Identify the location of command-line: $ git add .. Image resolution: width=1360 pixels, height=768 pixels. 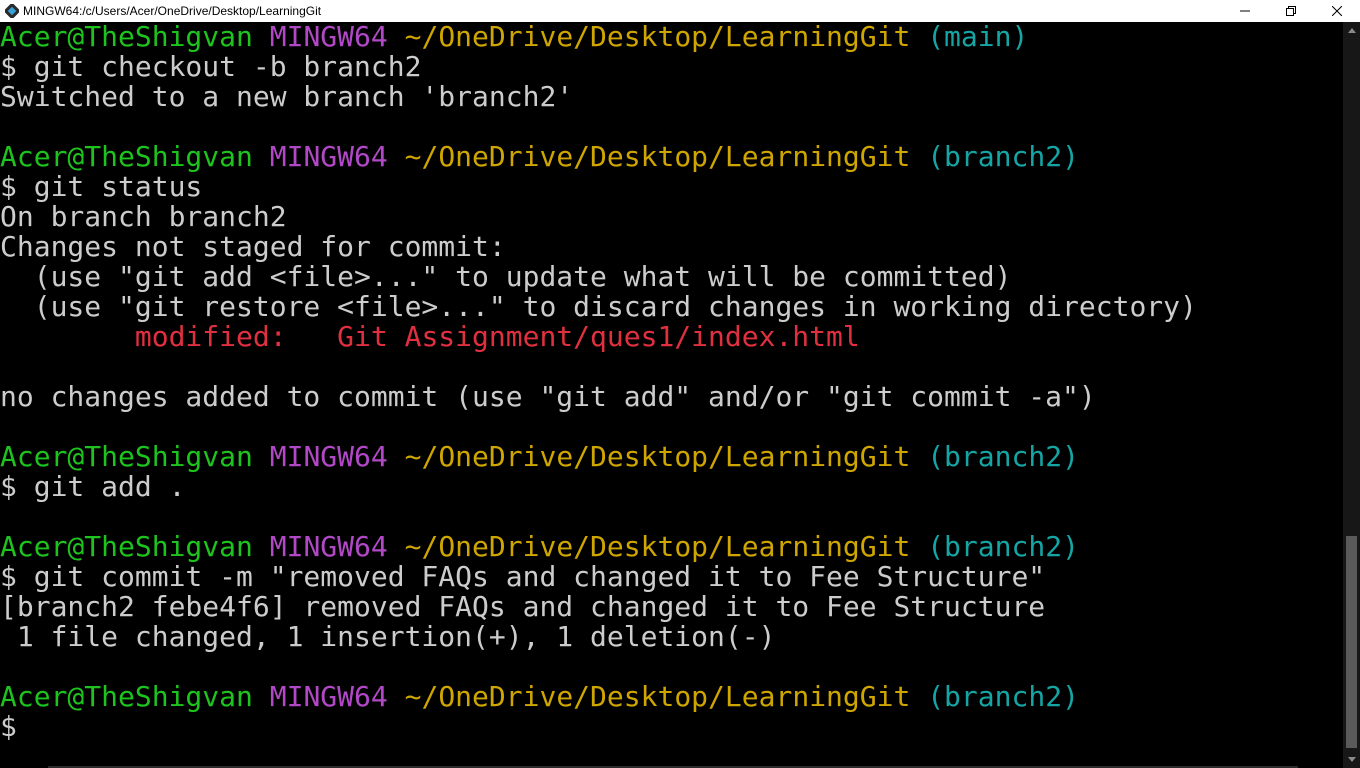
(93, 486).